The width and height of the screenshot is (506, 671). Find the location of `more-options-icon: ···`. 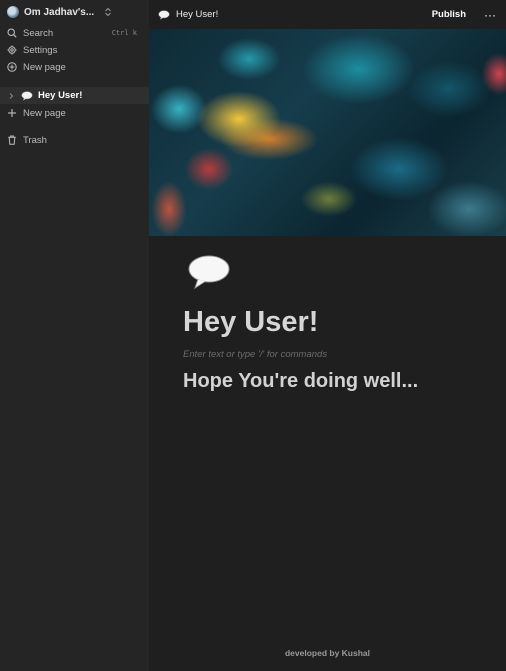

more-options-icon: ··· is located at coordinates (490, 15).